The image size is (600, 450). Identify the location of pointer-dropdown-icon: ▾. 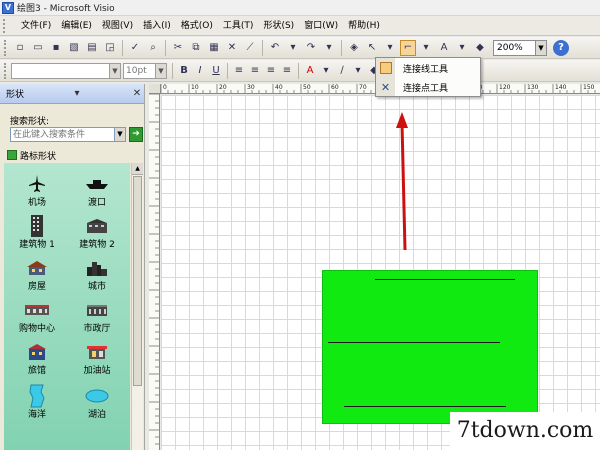
(390, 48).